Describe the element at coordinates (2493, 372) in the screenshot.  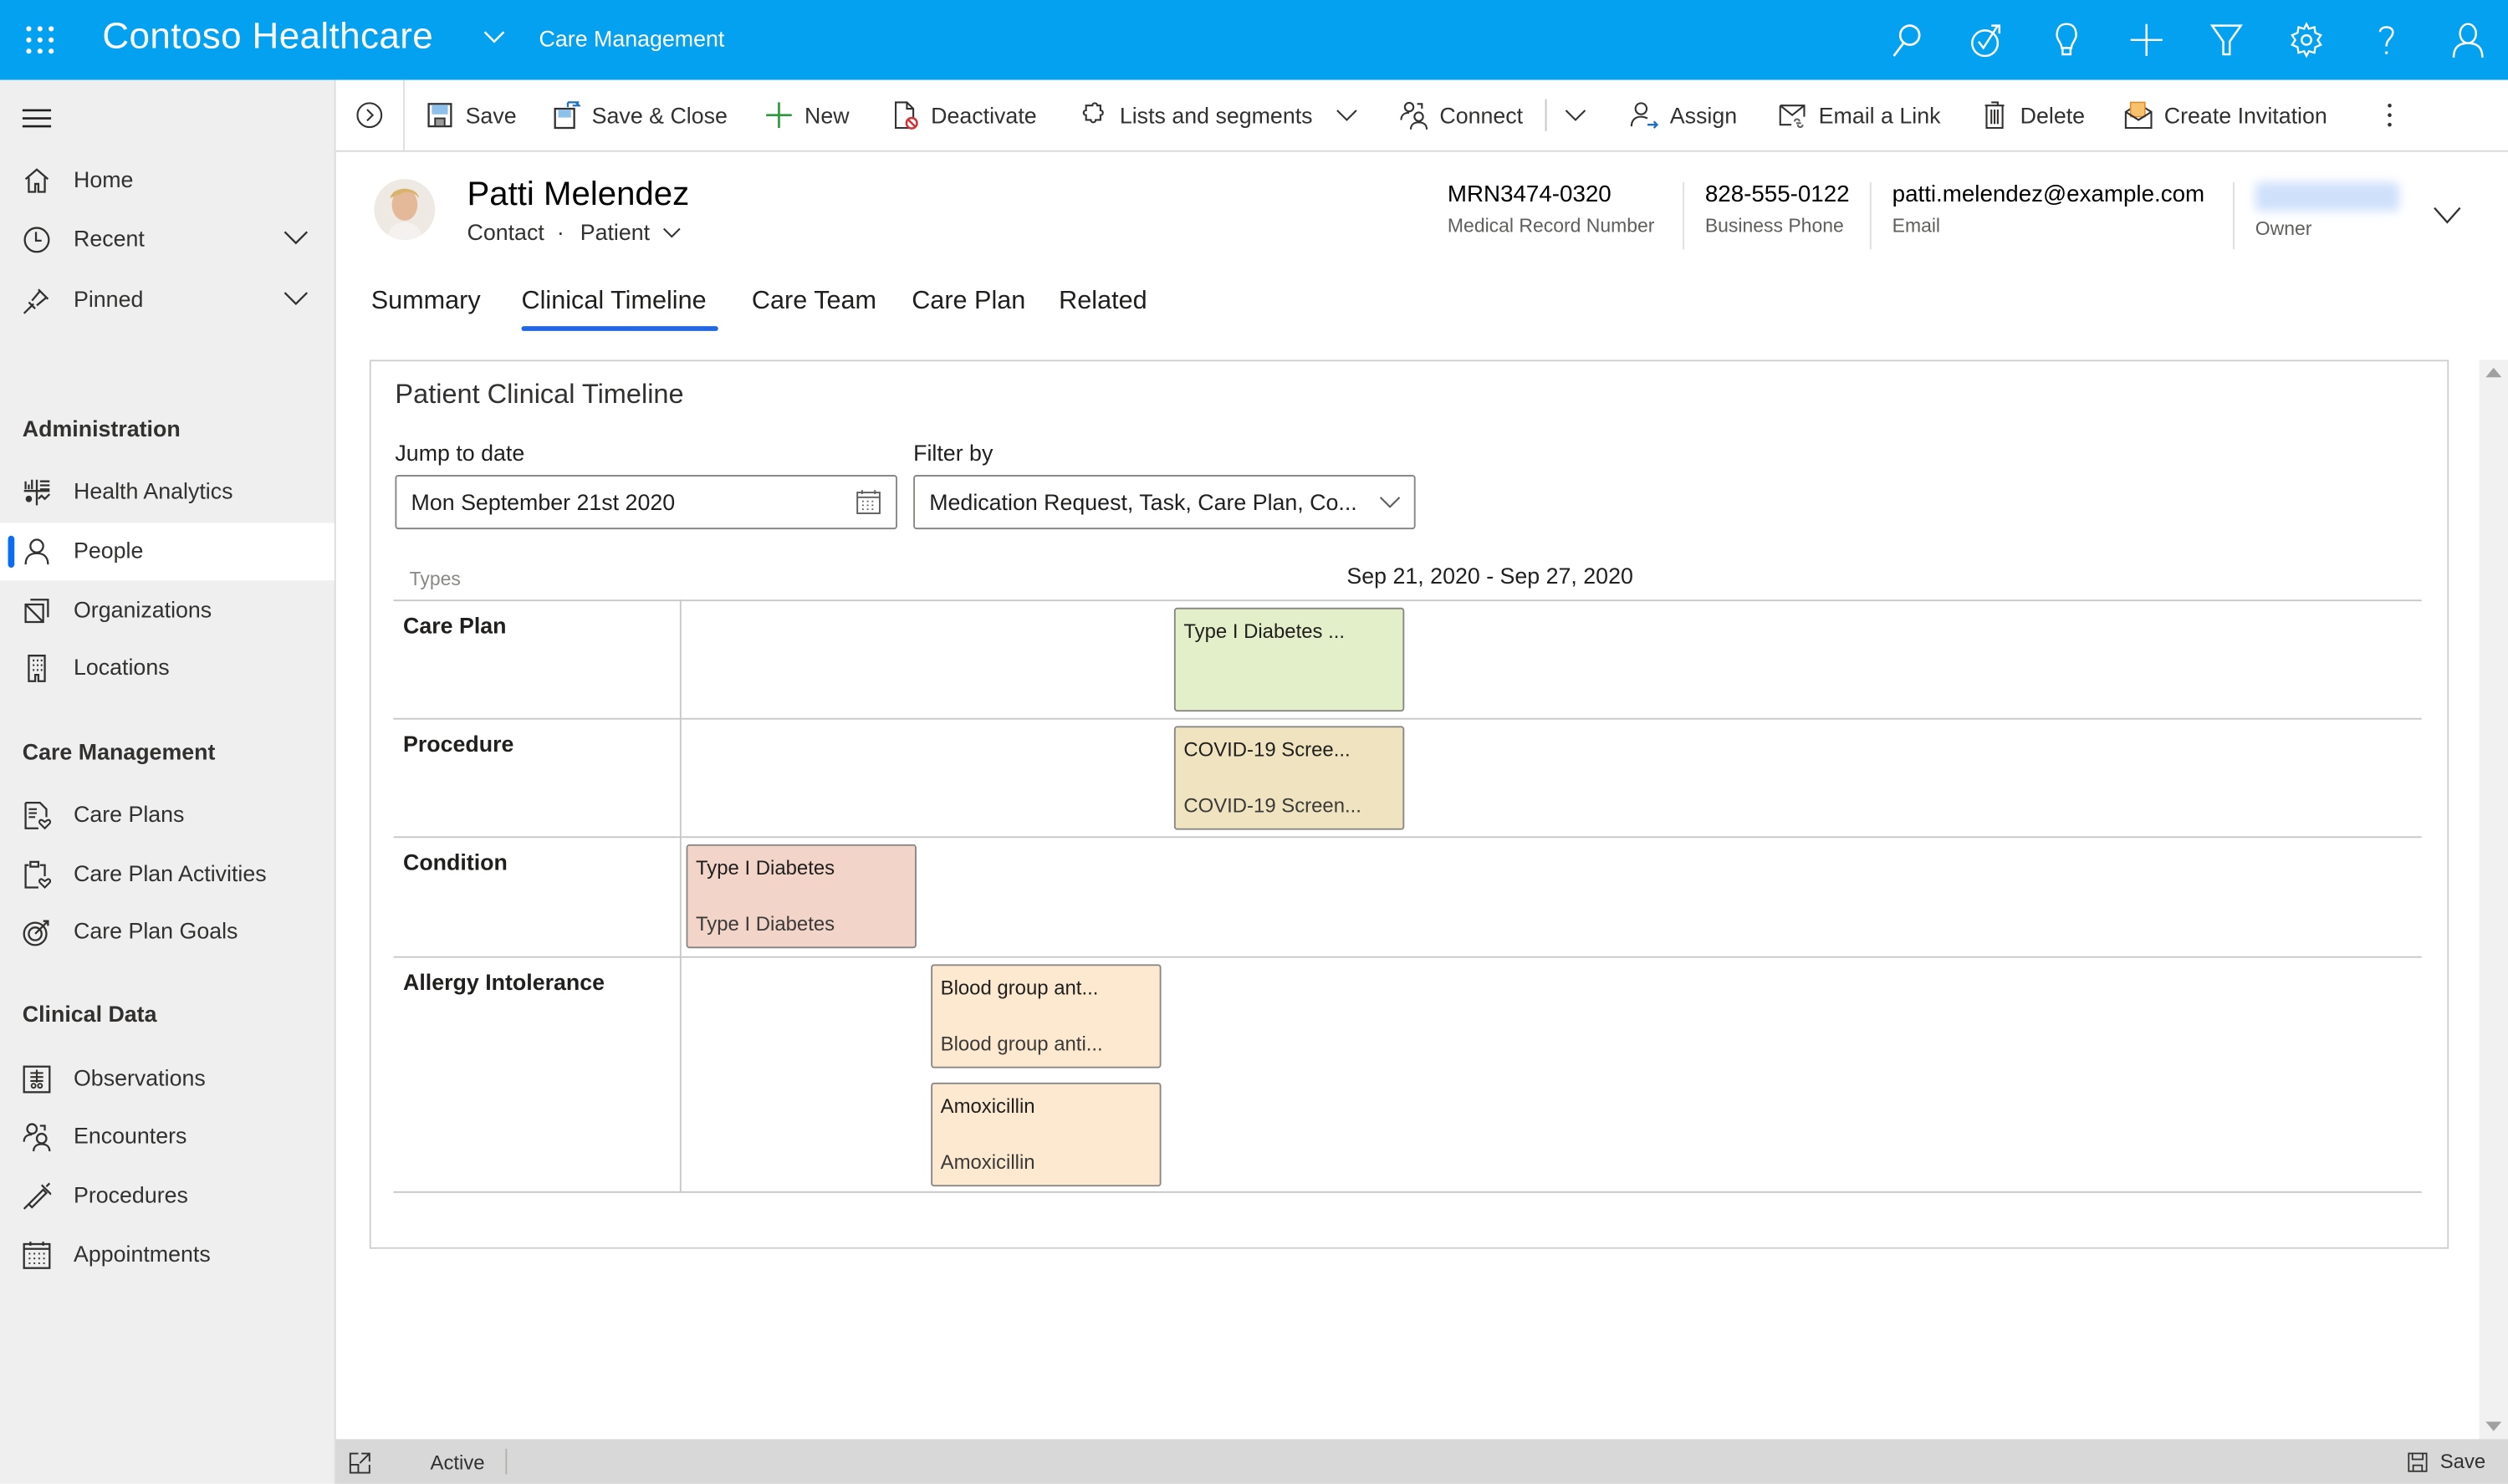
I see `scroll-up-arrow-icon` at that location.